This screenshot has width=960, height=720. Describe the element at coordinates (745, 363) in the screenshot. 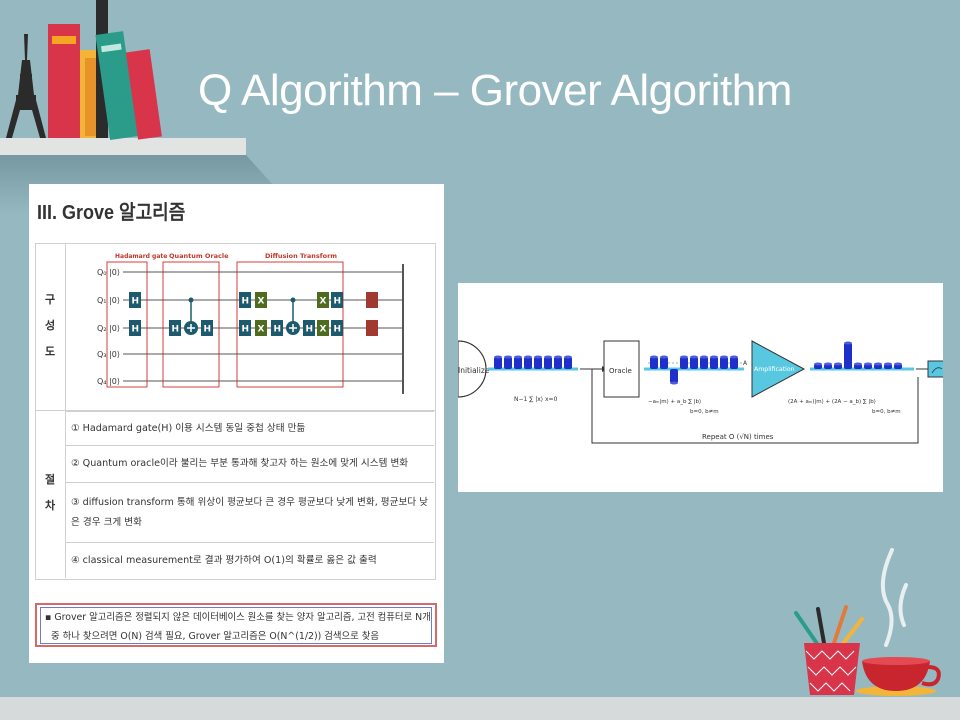

I see `average-marker: A` at that location.